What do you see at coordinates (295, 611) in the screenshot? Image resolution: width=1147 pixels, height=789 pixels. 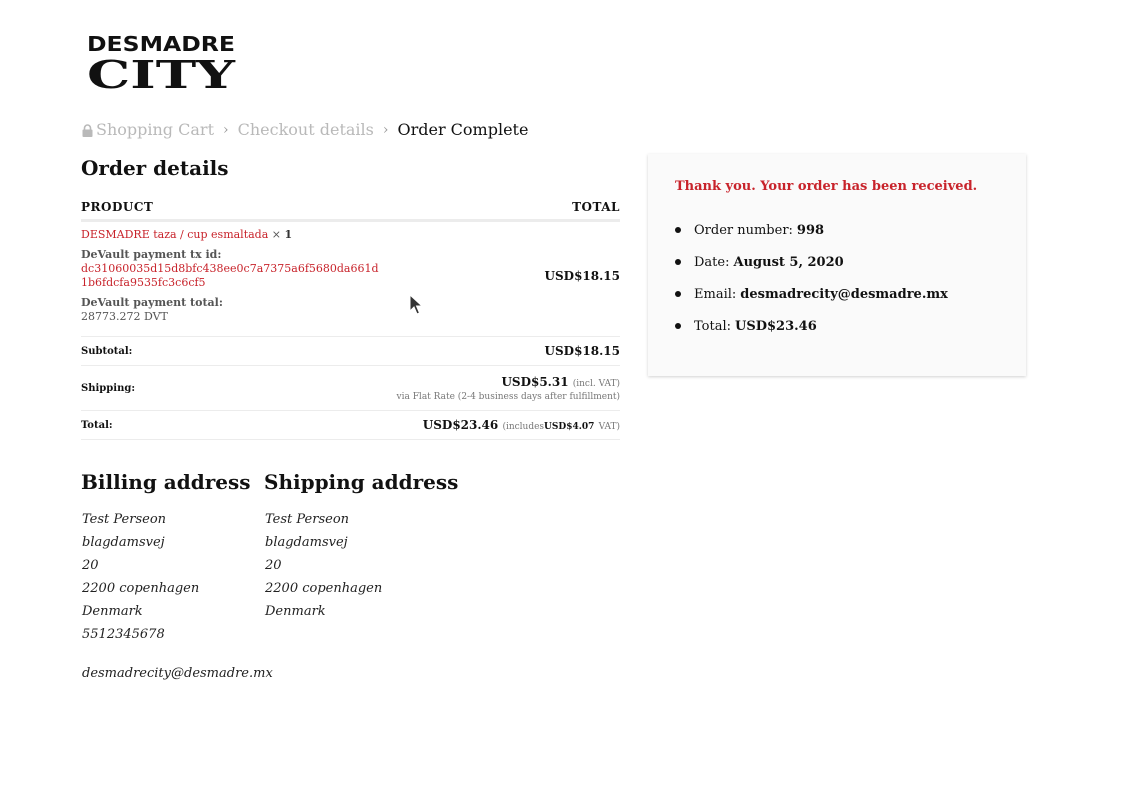 I see `shipping-country: Denmark` at bounding box center [295, 611].